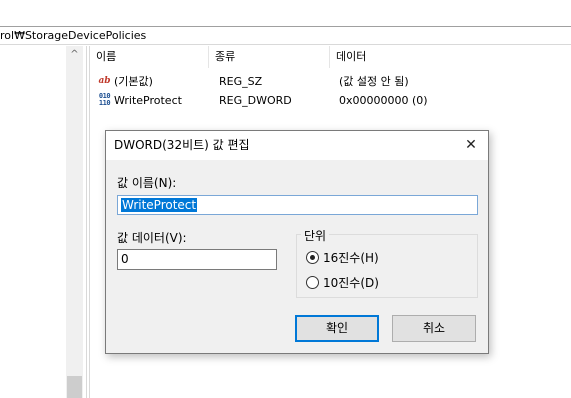 The height and width of the screenshot is (398, 571). Describe the element at coordinates (241, 81) in the screenshot. I see `value-type: REG_SZ` at that location.